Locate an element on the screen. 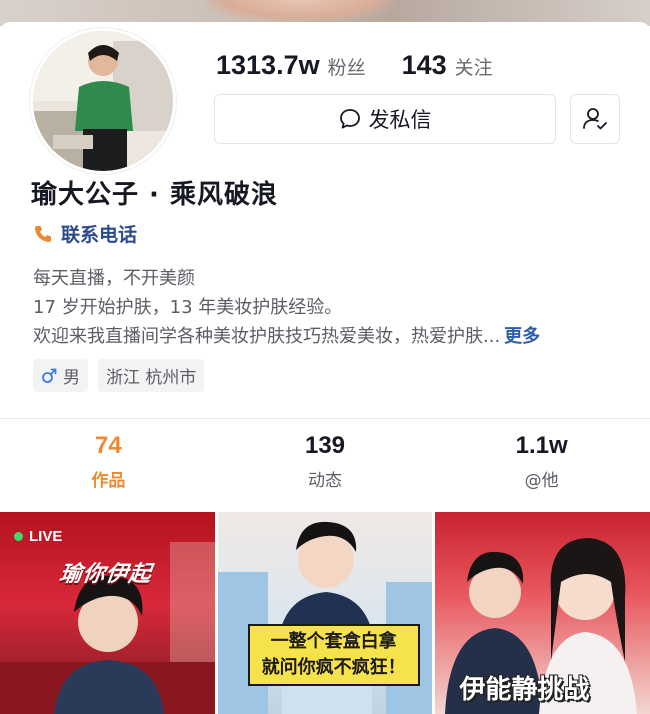 Image resolution: width=650 pixels, height=714 pixels. caption-line: 就问你疯不疯狂！ is located at coordinates (333, 667).